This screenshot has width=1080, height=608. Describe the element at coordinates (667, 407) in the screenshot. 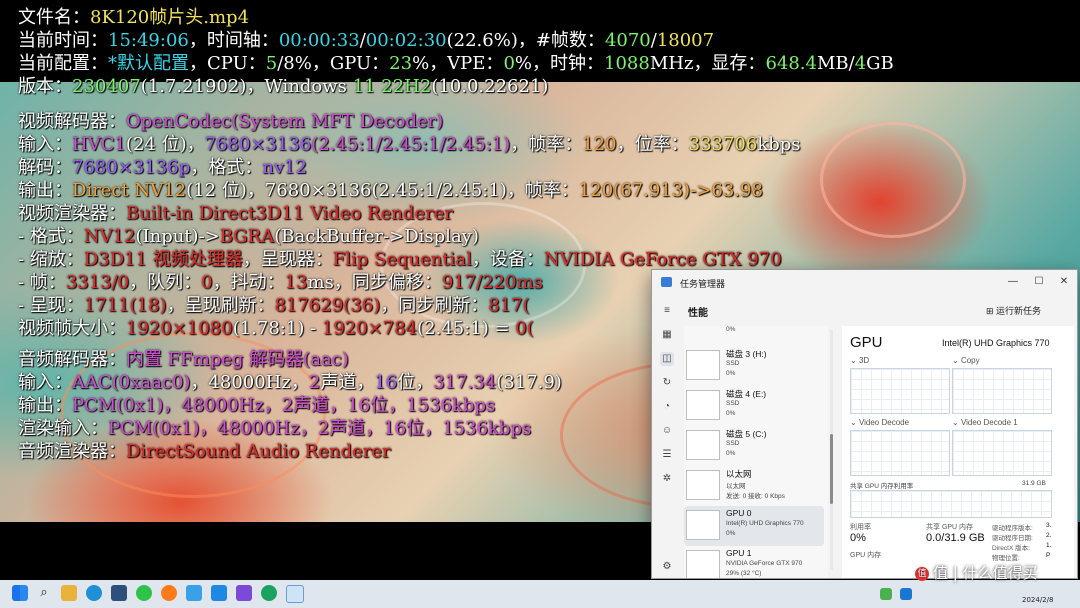

I see `startup-icon: ◔` at that location.